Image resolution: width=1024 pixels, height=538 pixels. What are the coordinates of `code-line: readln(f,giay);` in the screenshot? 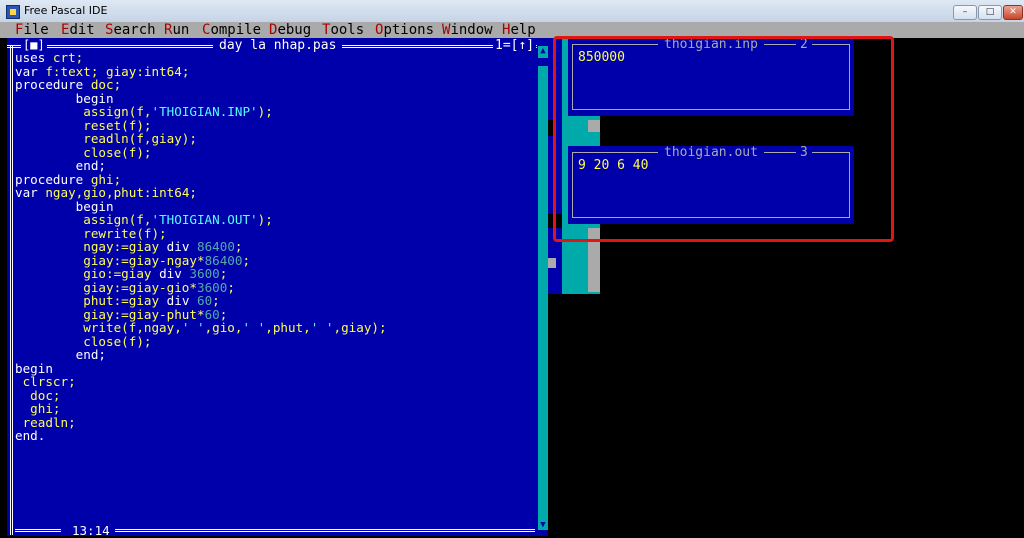 It's located at (201, 139).